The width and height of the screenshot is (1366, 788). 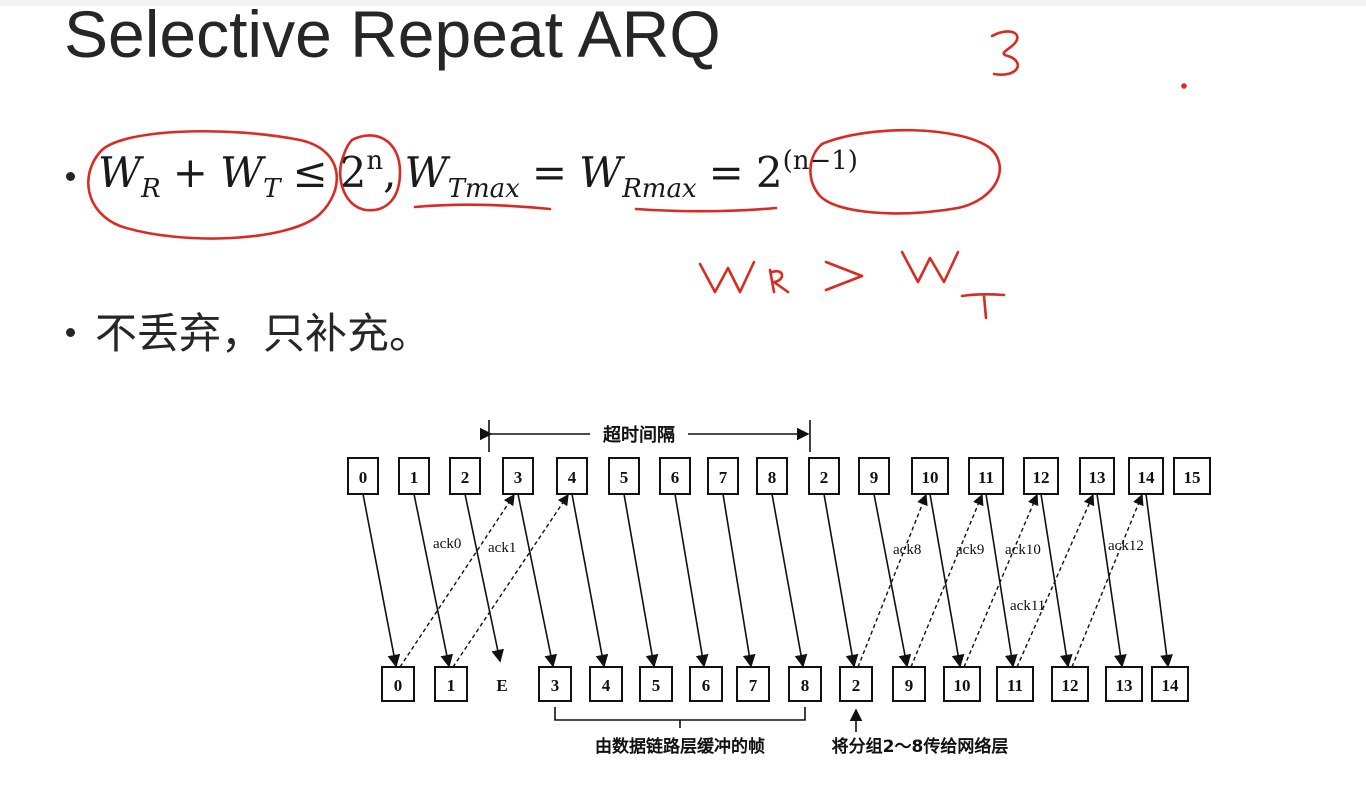 What do you see at coordinates (272, 189) in the screenshot?
I see `sub-t: T` at bounding box center [272, 189].